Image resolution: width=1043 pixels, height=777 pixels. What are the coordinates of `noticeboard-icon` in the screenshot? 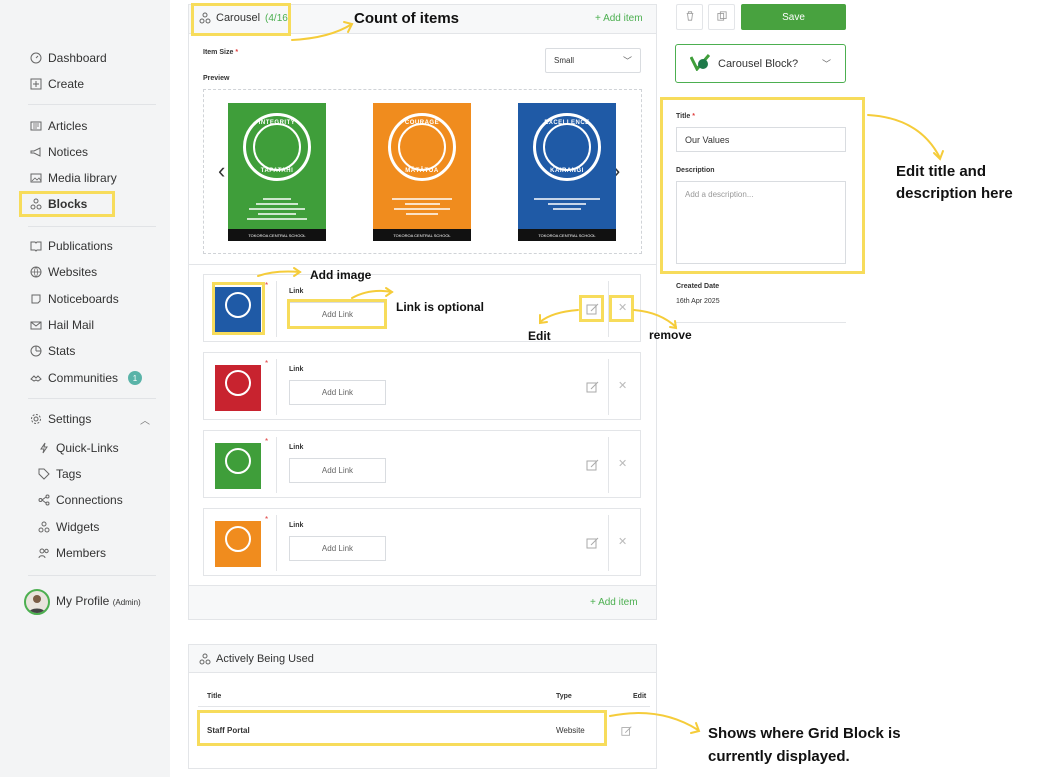 It's located at (36, 299).